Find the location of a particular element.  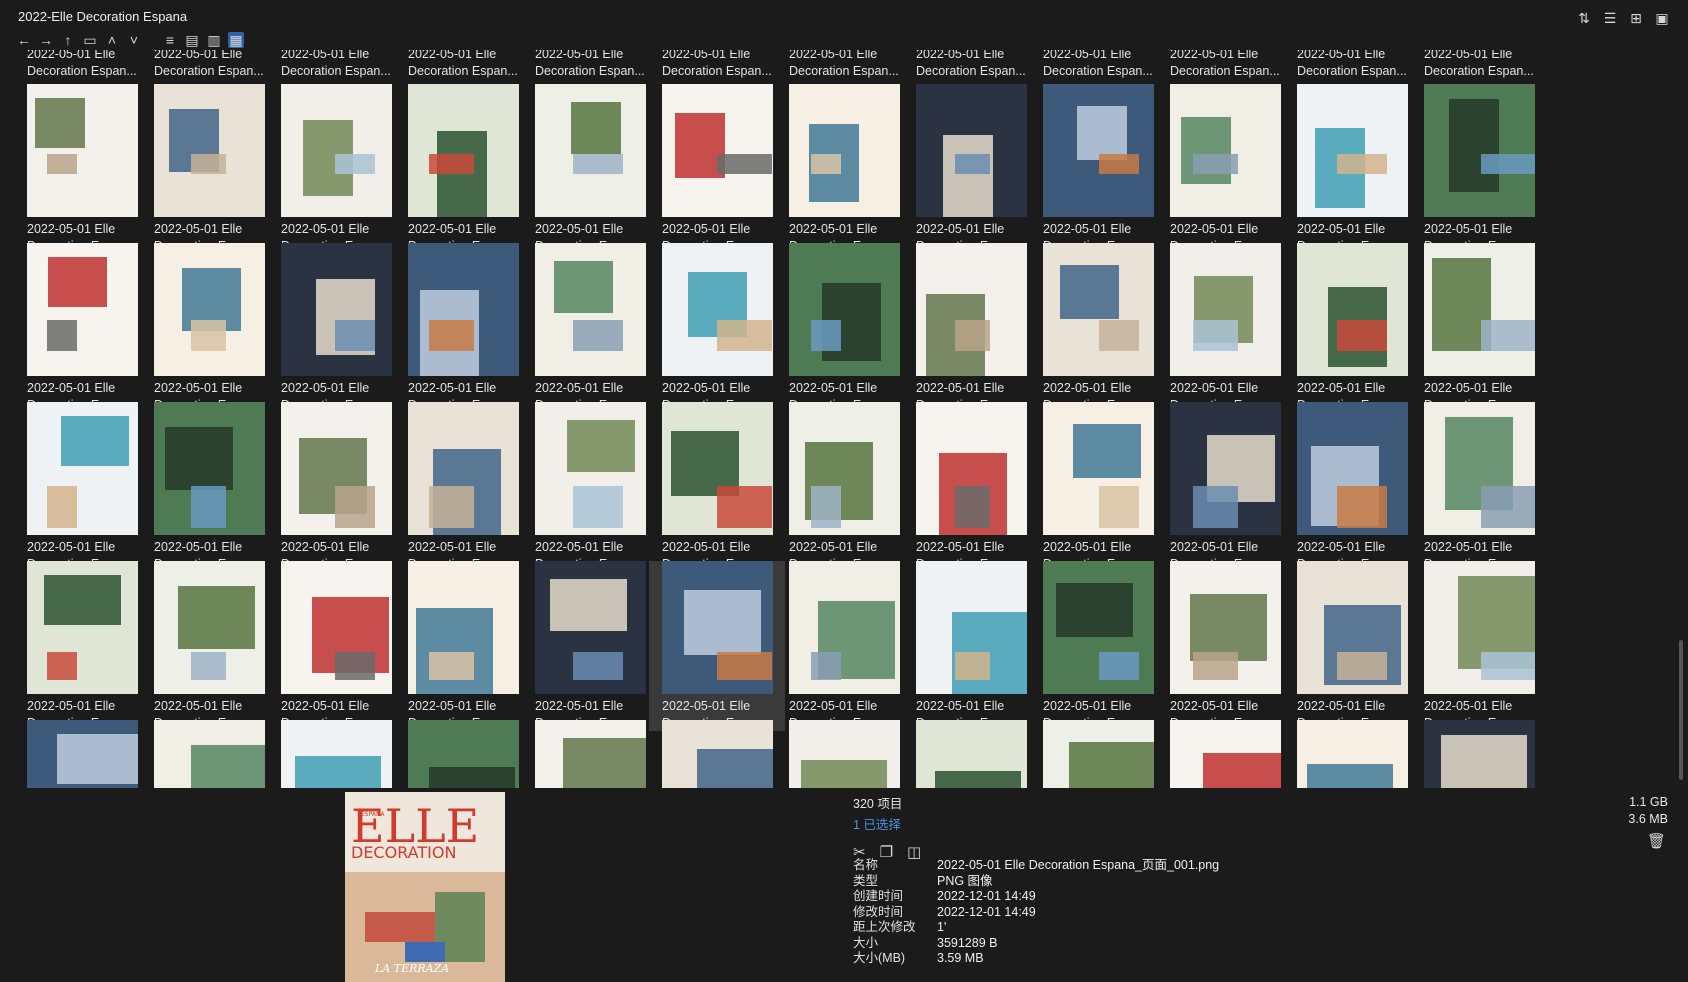

list-view-icon: ≡ is located at coordinates (170, 40).